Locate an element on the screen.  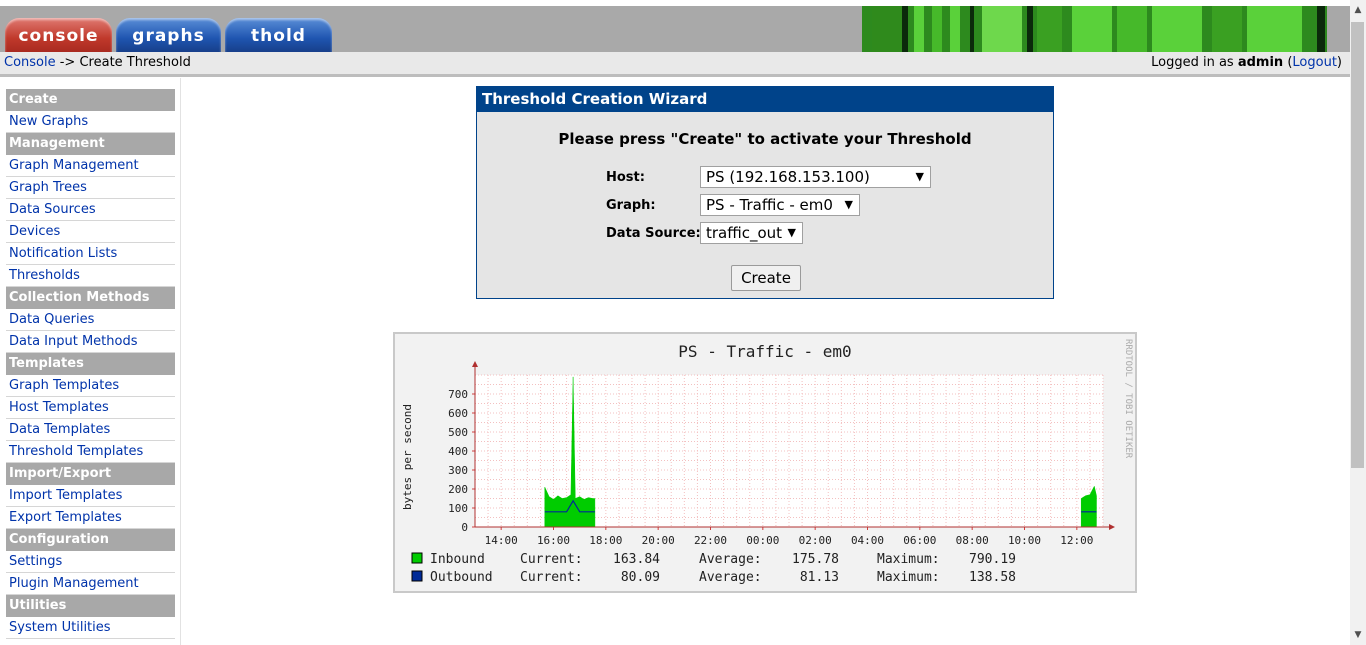
sidebar-item-data-input-methods: Data Input Methods is located at coordinates (90, 342).